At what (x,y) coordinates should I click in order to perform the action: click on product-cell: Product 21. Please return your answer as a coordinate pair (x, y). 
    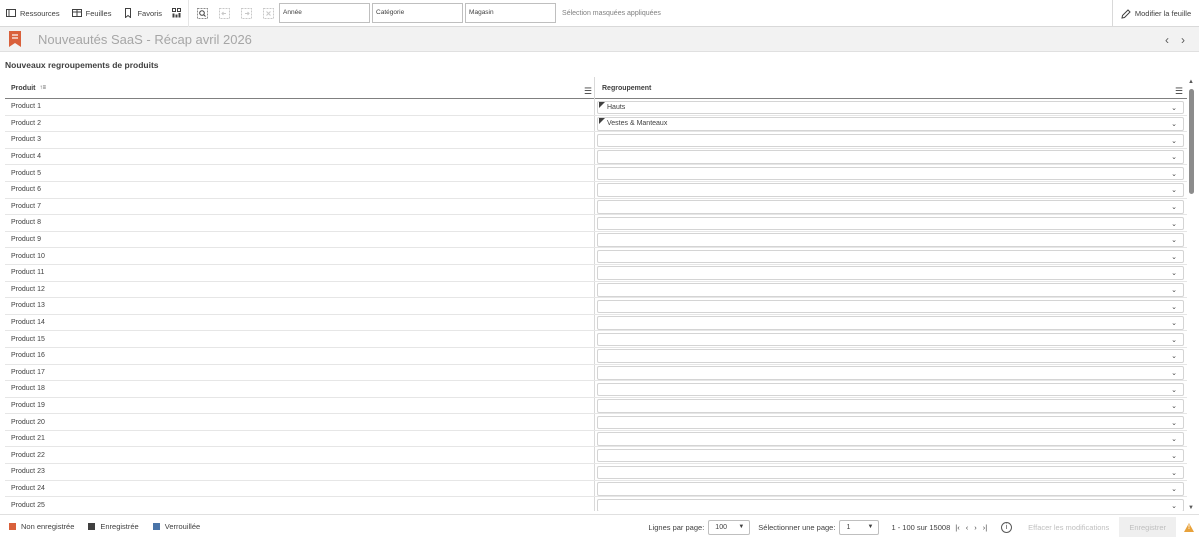
    Looking at the image, I should click on (300, 438).